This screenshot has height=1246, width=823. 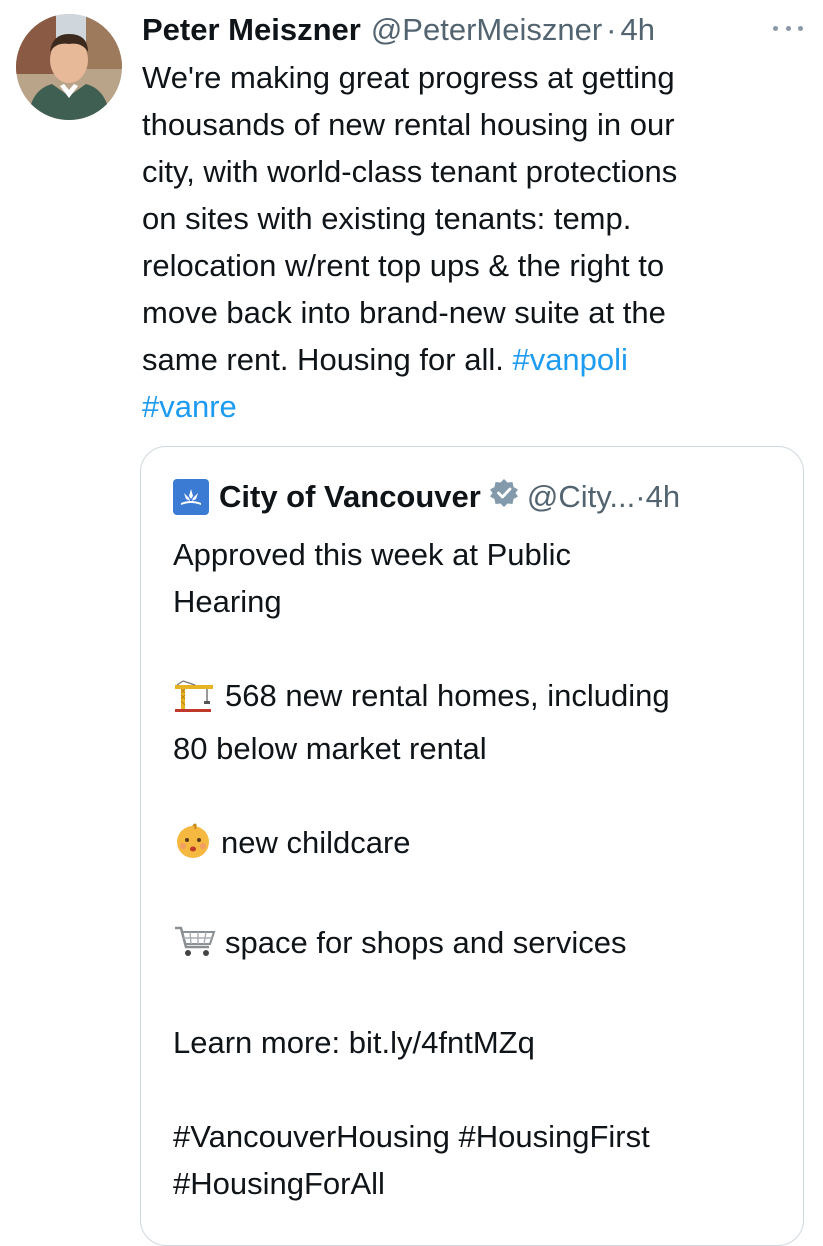 I want to click on tweet-text-line: thousands of new rental housing in our, so click(x=408, y=124).